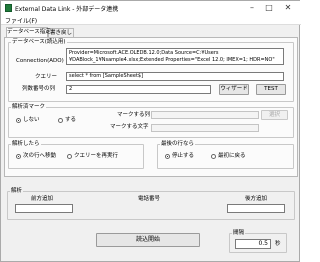 This screenshot has width=320, height=262. Describe the element at coordinates (18, 156) in the screenshot. I see `after-parse-next-radio` at that location.